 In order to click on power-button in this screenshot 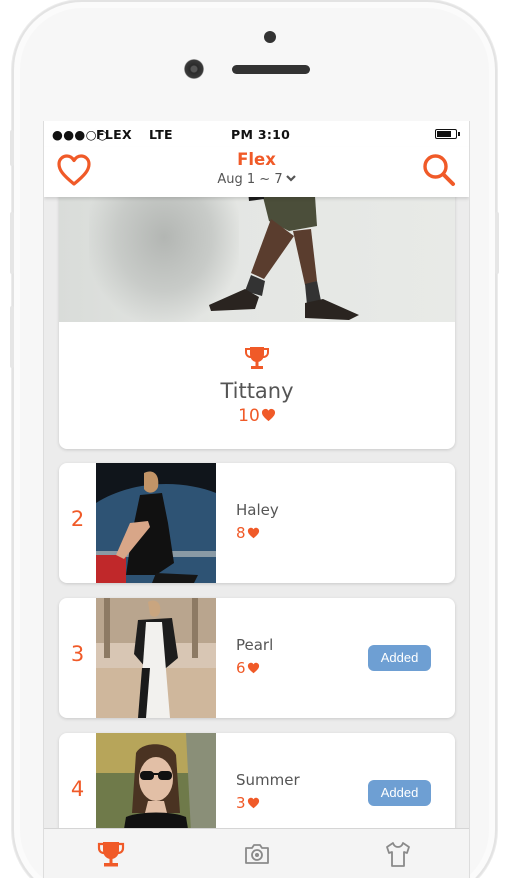, I will do `click(497, 243)`.